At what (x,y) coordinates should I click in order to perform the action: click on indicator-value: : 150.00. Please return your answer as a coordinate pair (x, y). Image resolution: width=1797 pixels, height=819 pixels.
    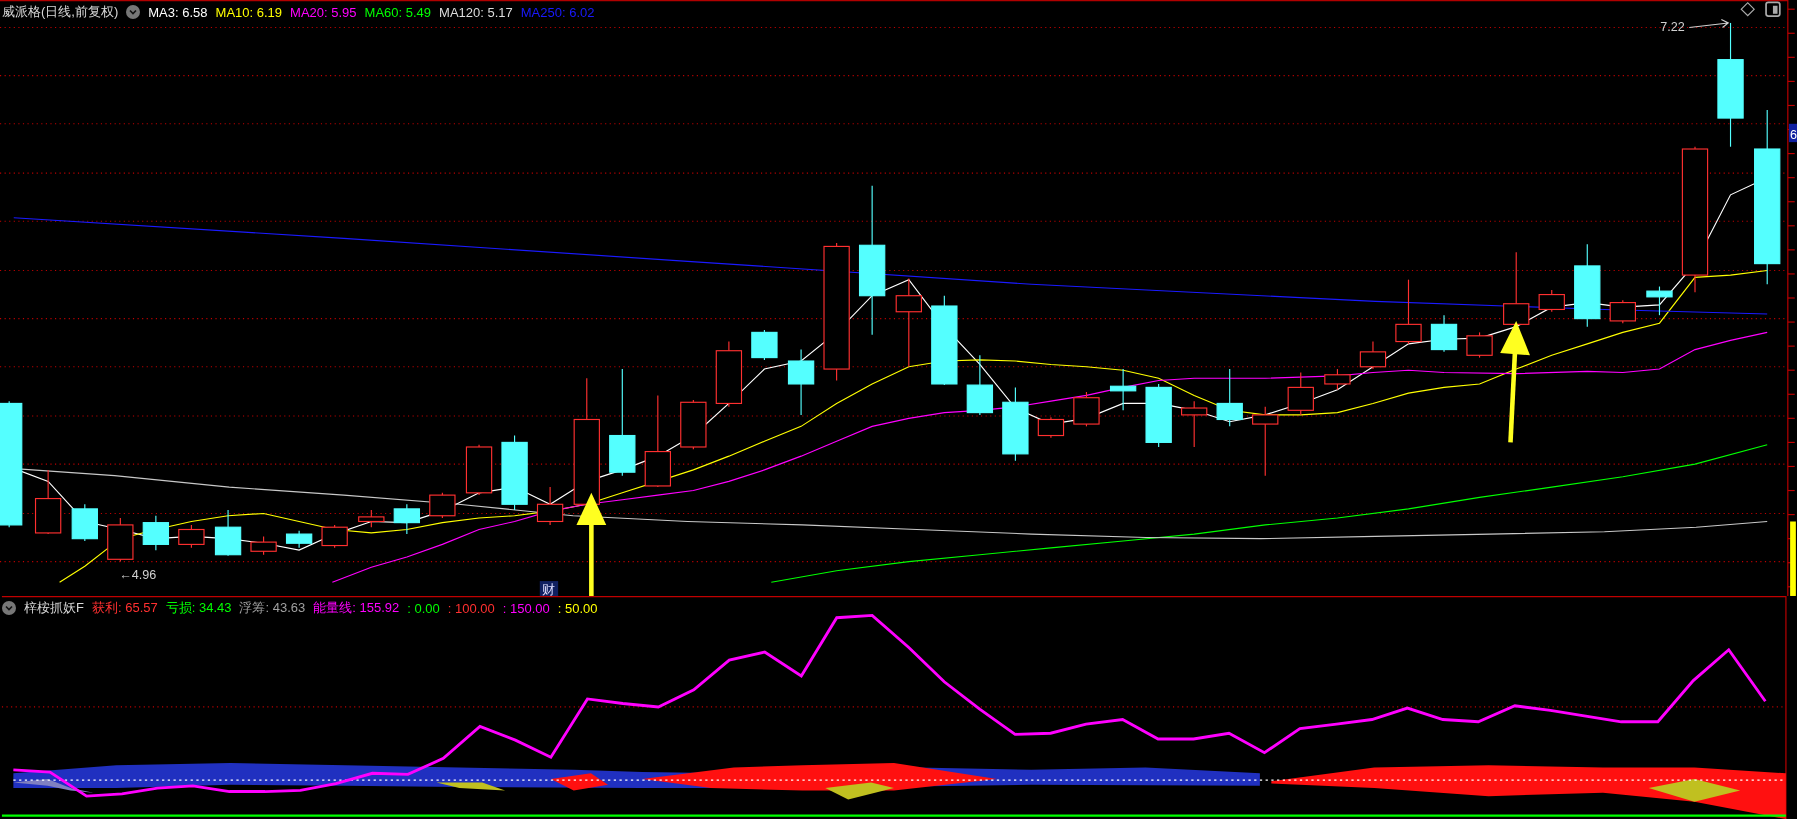
    Looking at the image, I should click on (526, 608).